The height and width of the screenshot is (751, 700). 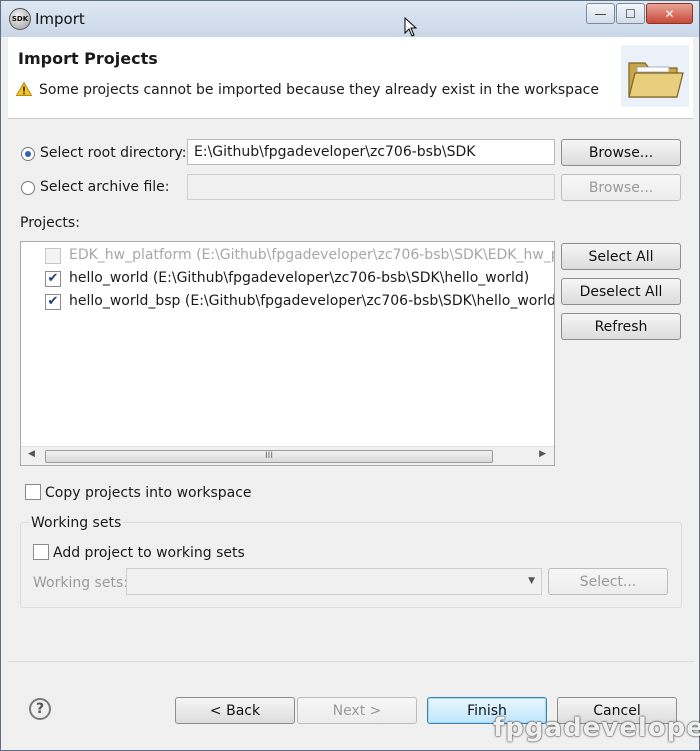 I want to click on working-sets-group, so click(x=351, y=565).